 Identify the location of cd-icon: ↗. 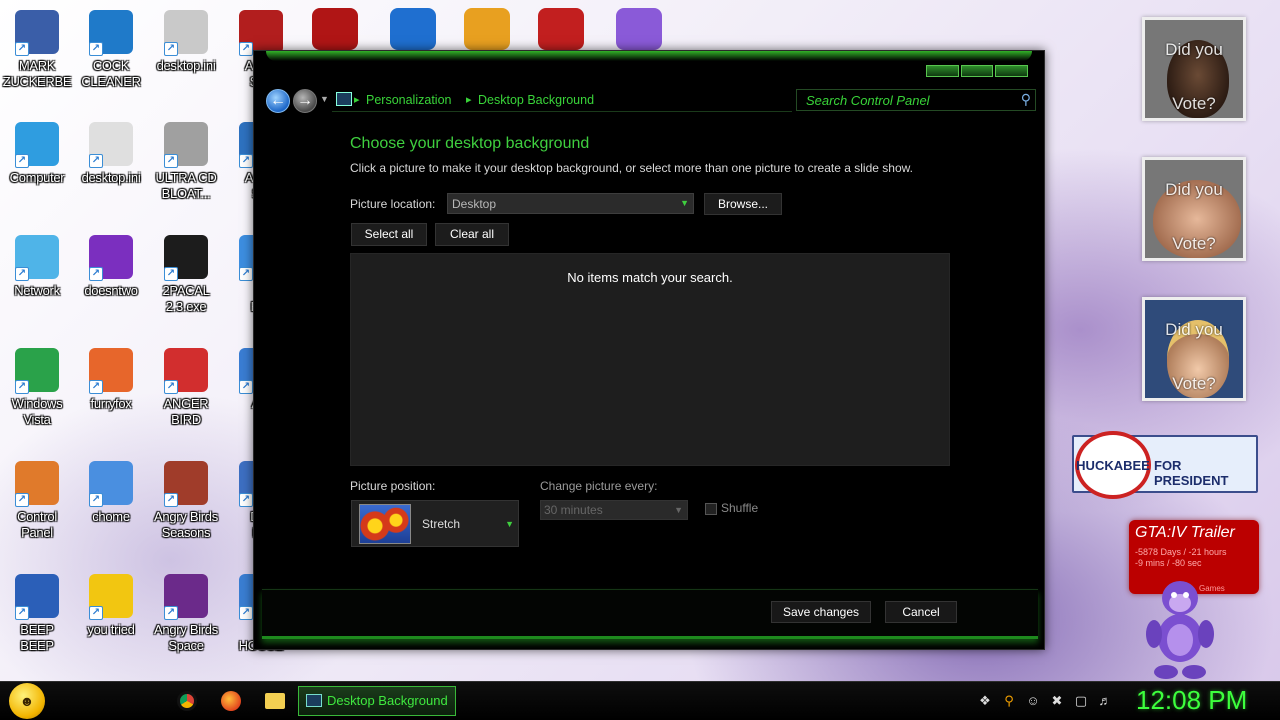
(186, 145).